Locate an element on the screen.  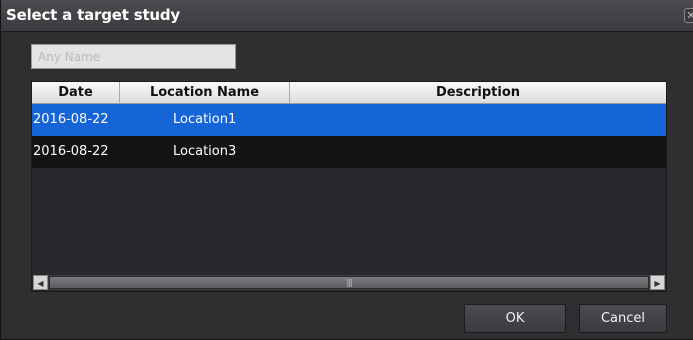
ok-button: OK is located at coordinates (515, 318).